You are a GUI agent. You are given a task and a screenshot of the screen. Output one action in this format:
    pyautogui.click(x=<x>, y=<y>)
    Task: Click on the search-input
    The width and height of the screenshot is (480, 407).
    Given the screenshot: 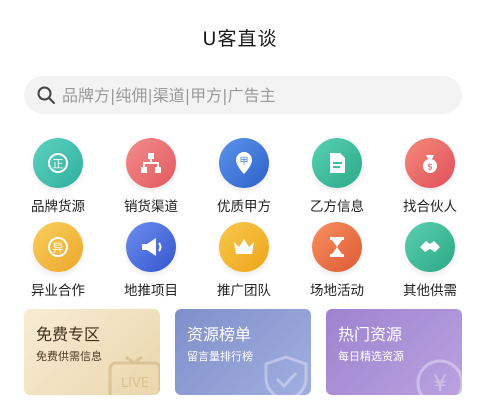 What is the action you would take?
    pyautogui.click(x=242, y=95)
    